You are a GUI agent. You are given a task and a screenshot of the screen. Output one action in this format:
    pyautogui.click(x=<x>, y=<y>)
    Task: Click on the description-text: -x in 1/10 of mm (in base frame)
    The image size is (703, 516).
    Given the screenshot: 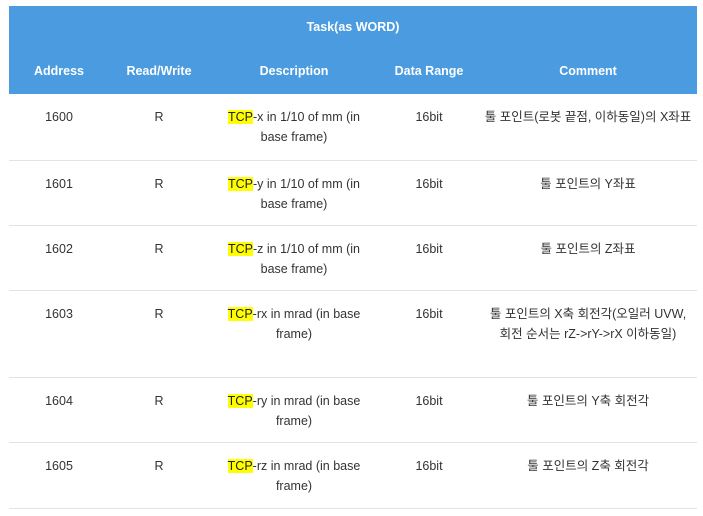 What is the action you would take?
    pyautogui.click(x=306, y=127)
    